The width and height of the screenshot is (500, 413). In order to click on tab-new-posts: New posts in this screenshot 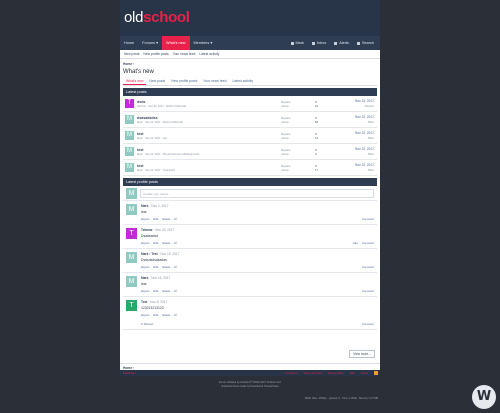, I will do `click(157, 81)`.